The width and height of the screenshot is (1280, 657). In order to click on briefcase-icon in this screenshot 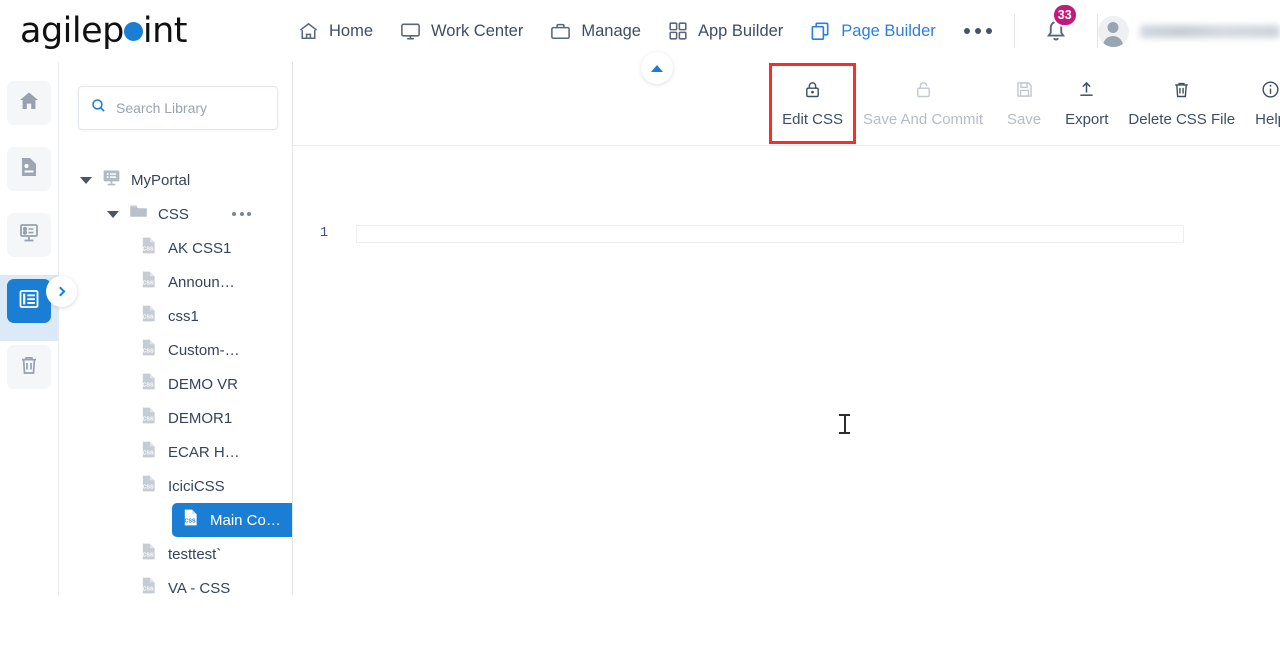, I will do `click(560, 31)`.